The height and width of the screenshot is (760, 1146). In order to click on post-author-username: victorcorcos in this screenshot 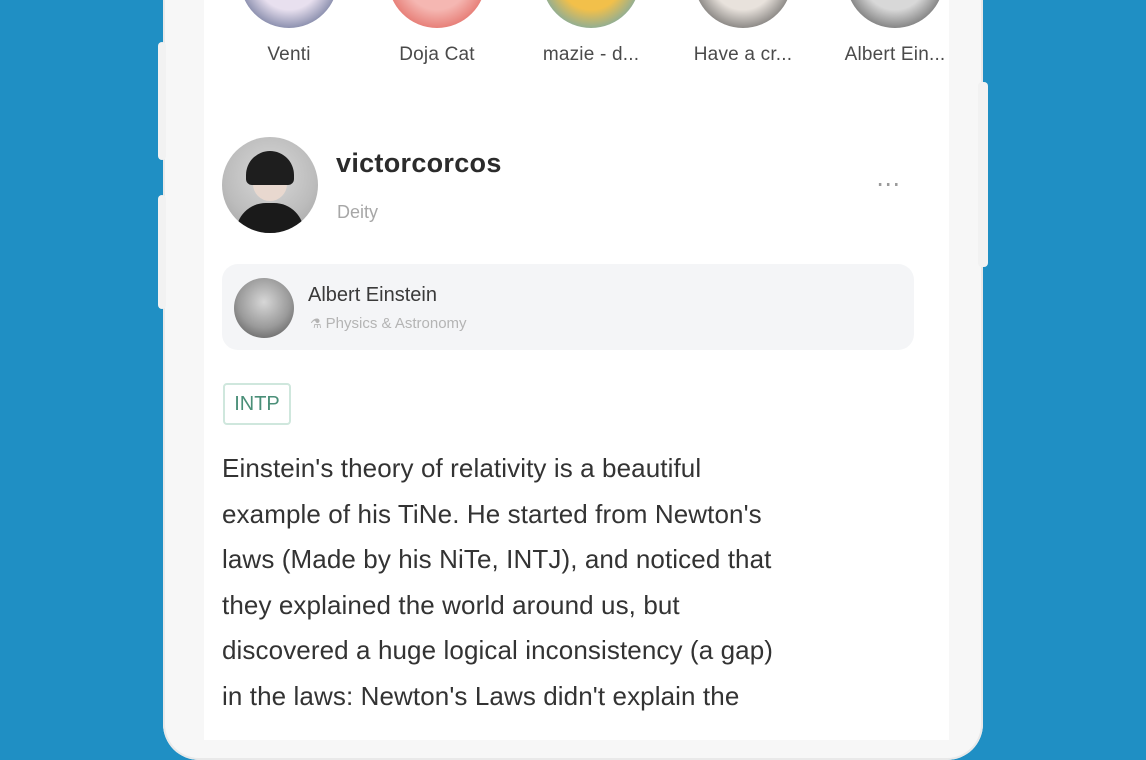, I will do `click(419, 163)`.